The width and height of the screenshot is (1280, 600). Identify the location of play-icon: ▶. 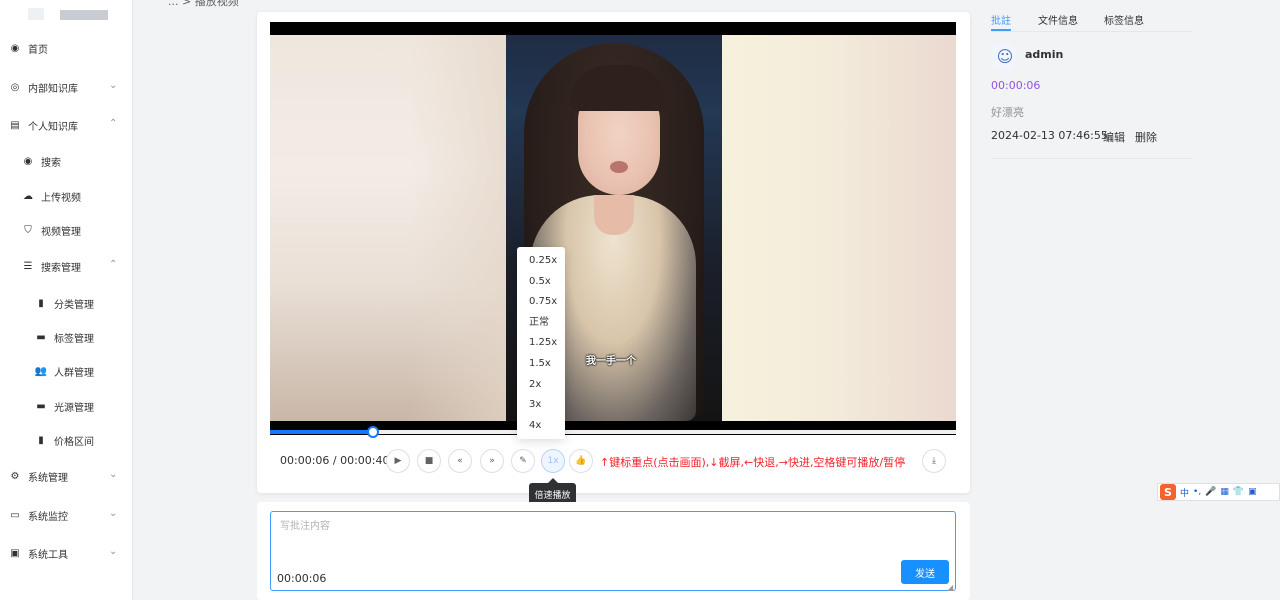
(398, 461).